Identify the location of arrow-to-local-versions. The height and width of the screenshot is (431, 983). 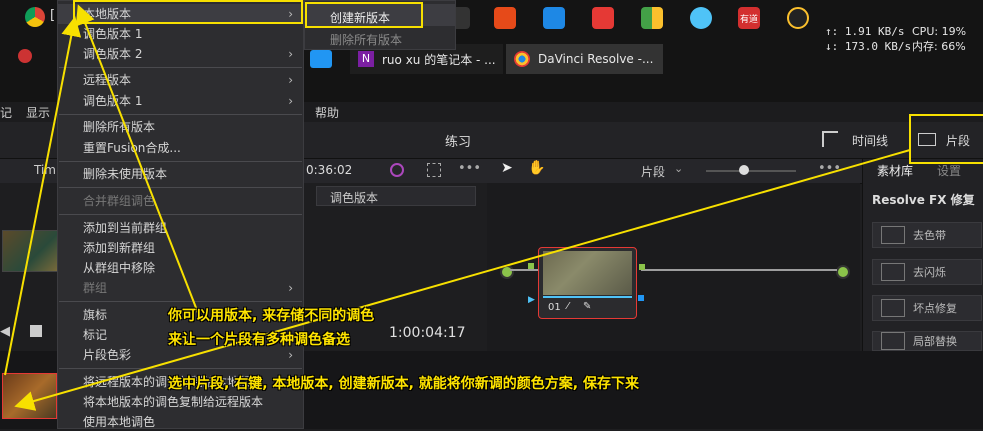
(43, 196).